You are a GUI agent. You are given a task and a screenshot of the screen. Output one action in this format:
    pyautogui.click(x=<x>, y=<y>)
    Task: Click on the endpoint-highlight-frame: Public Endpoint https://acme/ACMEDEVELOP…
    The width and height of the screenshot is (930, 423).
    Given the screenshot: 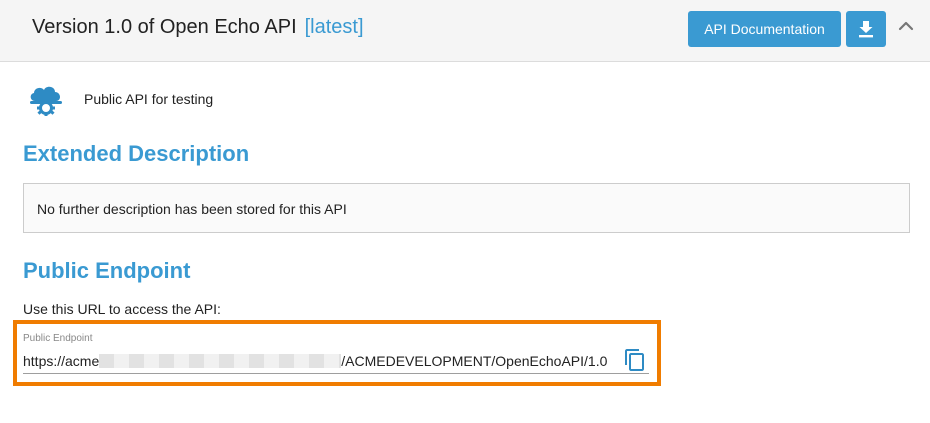 What is the action you would take?
    pyautogui.click(x=337, y=353)
    